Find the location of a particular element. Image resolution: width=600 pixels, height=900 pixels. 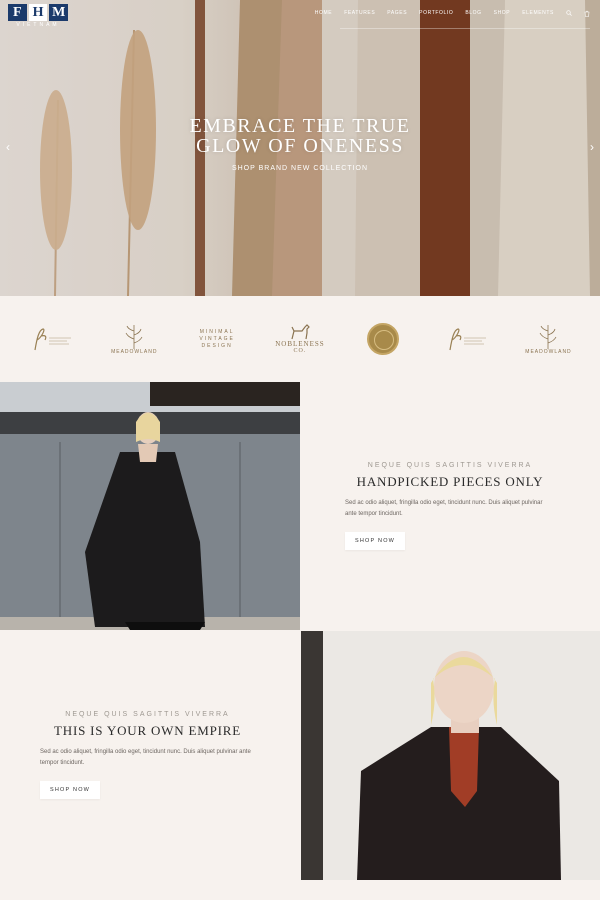

model-black-coat-image is located at coordinates (150, 506).